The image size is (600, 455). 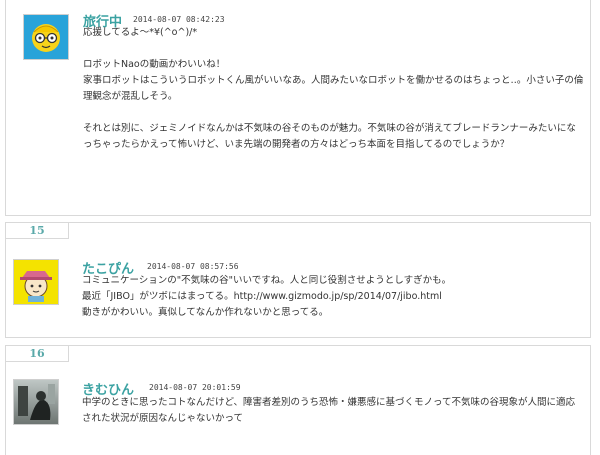 I want to click on comment-number: 16, so click(x=37, y=354).